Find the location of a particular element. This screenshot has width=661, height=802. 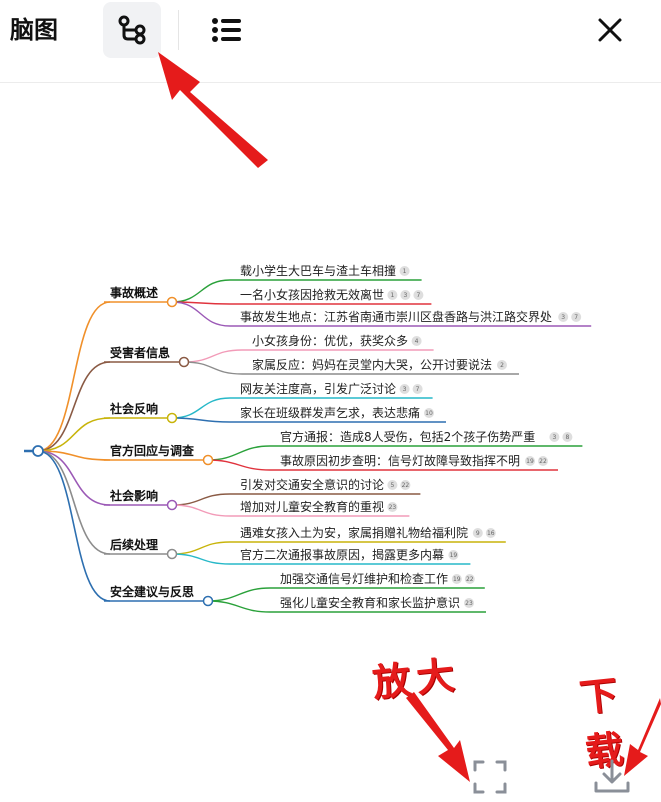

root-node is located at coordinates (38, 451).